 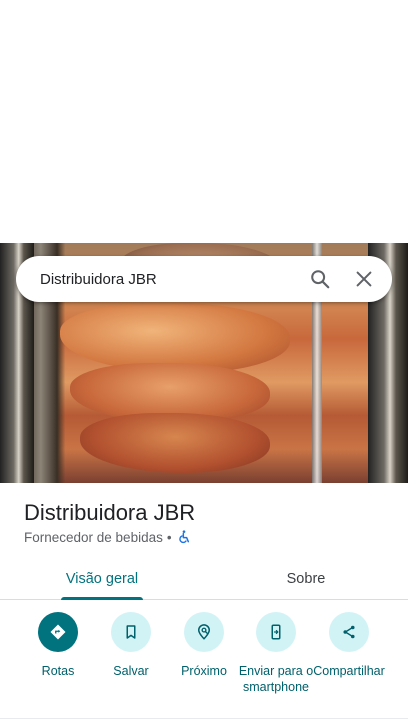 What do you see at coordinates (276, 632) in the screenshot?
I see `send-to-phone-icon` at bounding box center [276, 632].